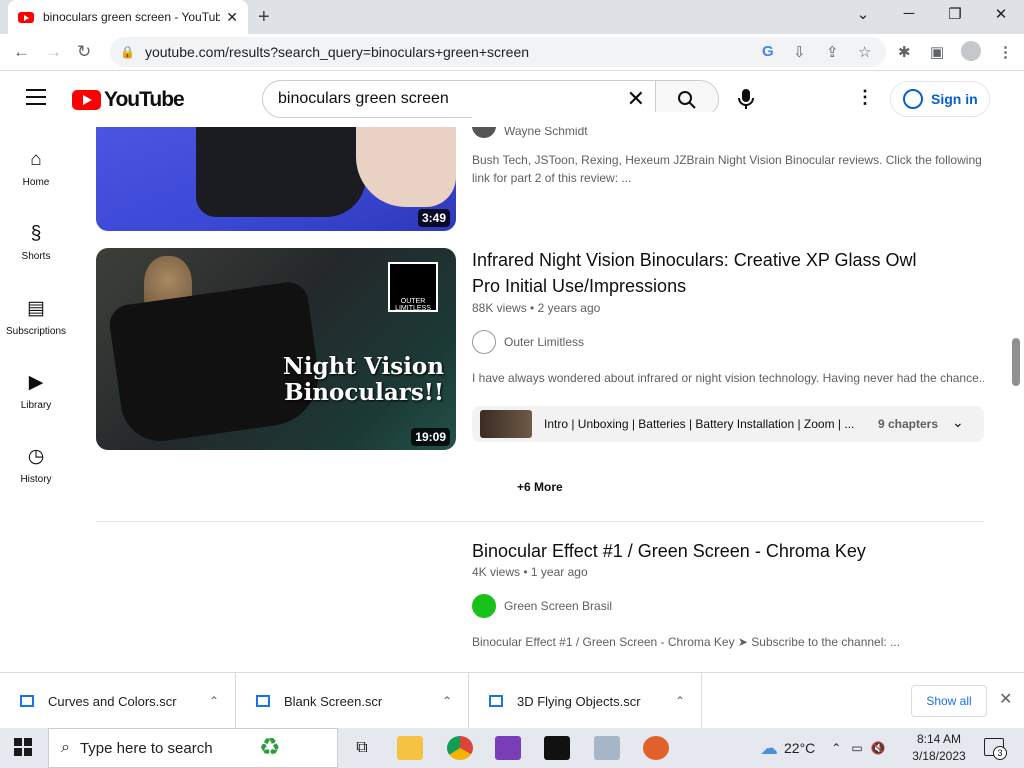 Image resolution: width=1024 pixels, height=768 pixels. I want to click on browser-menu-icon: ⋮, so click(1005, 52).